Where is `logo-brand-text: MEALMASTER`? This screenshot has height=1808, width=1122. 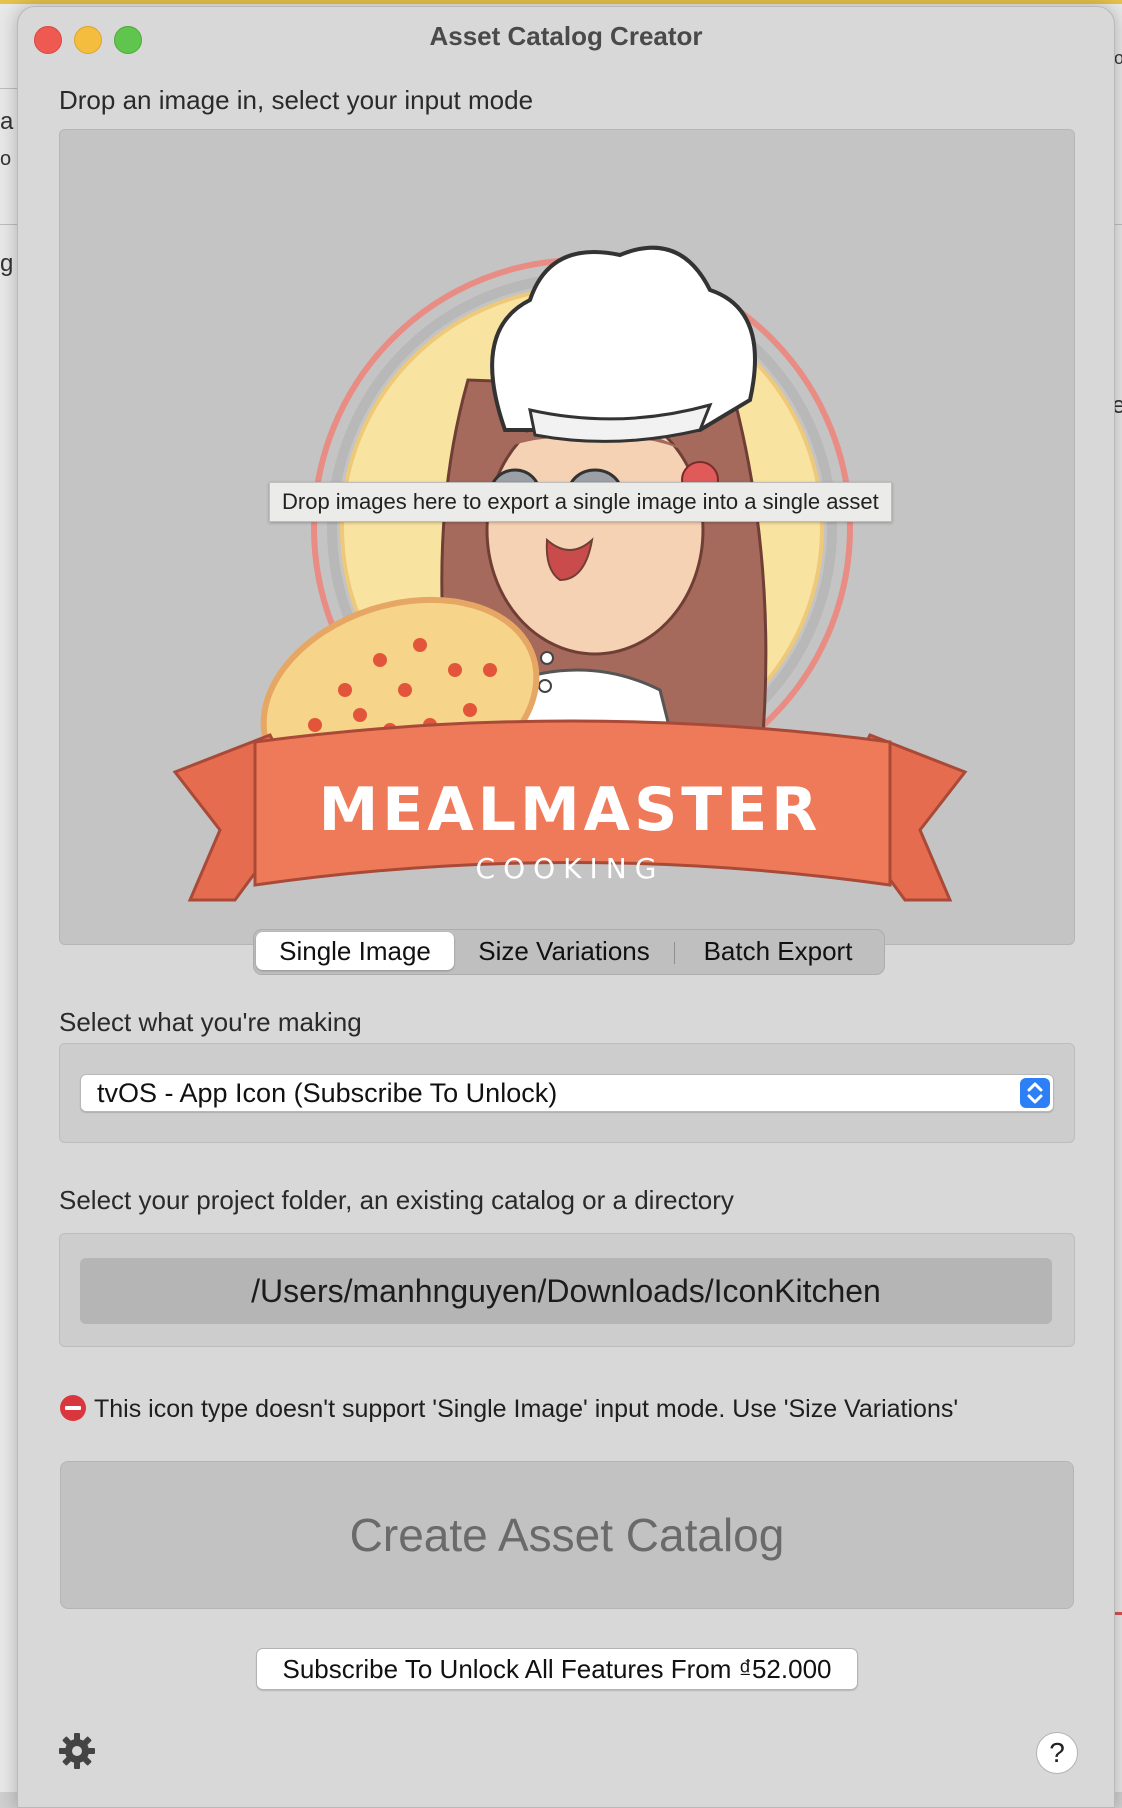
logo-brand-text: MEALMASTER is located at coordinates (570, 810).